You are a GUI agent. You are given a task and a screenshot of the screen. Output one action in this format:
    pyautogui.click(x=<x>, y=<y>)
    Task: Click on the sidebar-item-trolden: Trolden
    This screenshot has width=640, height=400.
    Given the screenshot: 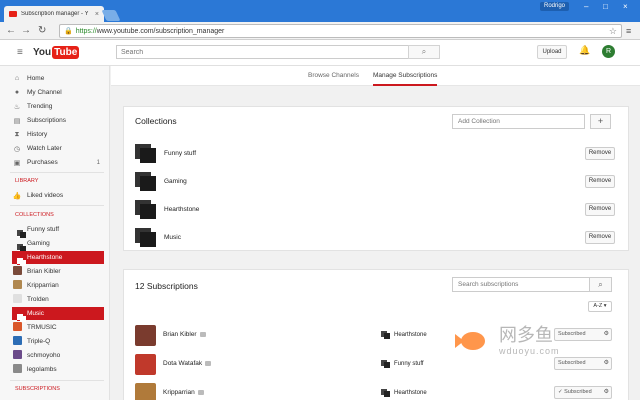 What is the action you would take?
    pyautogui.click(x=58, y=299)
    